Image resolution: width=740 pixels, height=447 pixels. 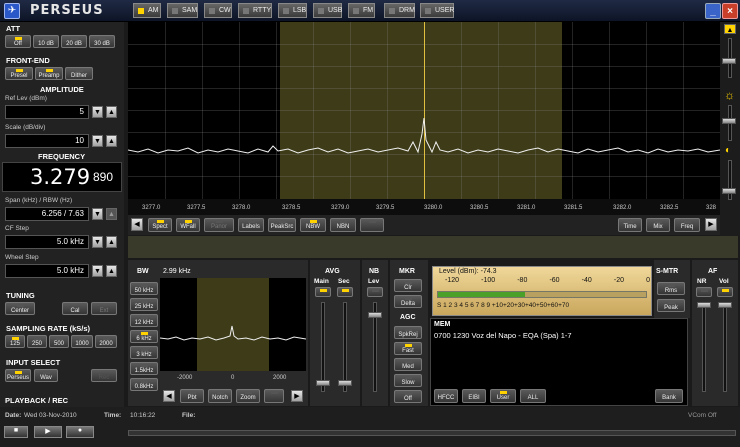 I want to click on mem-user-button: User, so click(x=503, y=396).